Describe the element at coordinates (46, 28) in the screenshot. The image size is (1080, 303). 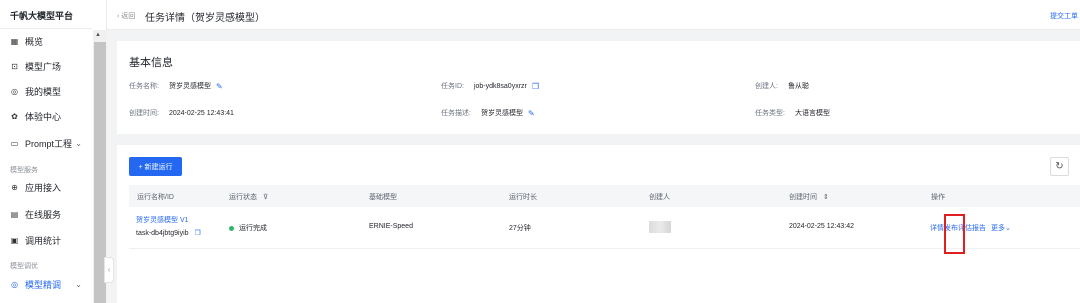
I see `divider` at that location.